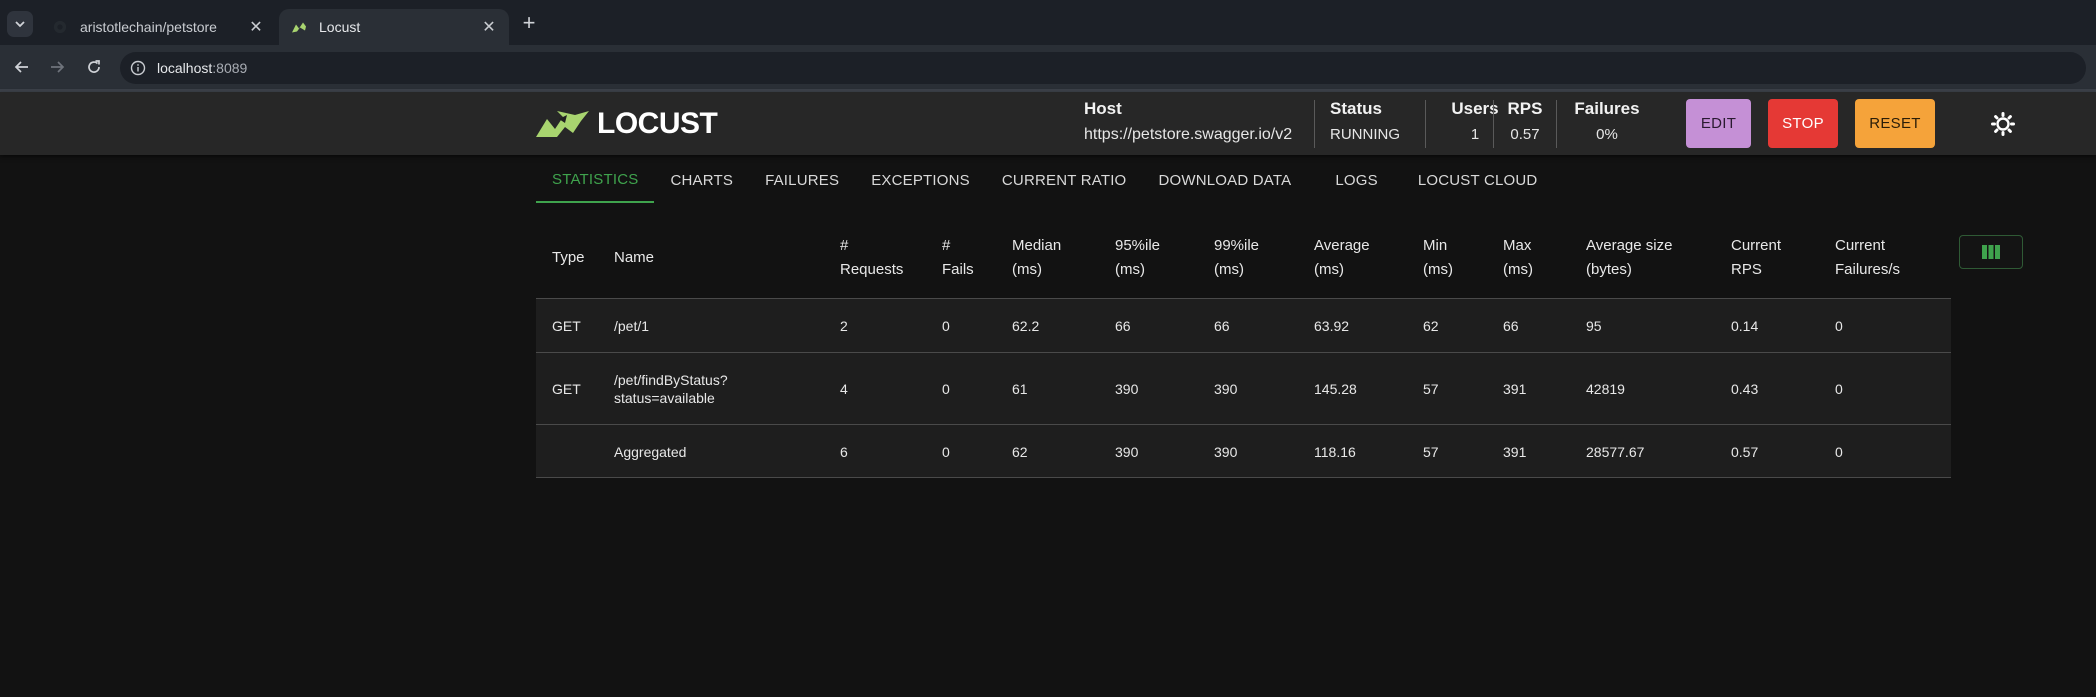 The height and width of the screenshot is (697, 2096). I want to click on column-selector-button, so click(1991, 252).